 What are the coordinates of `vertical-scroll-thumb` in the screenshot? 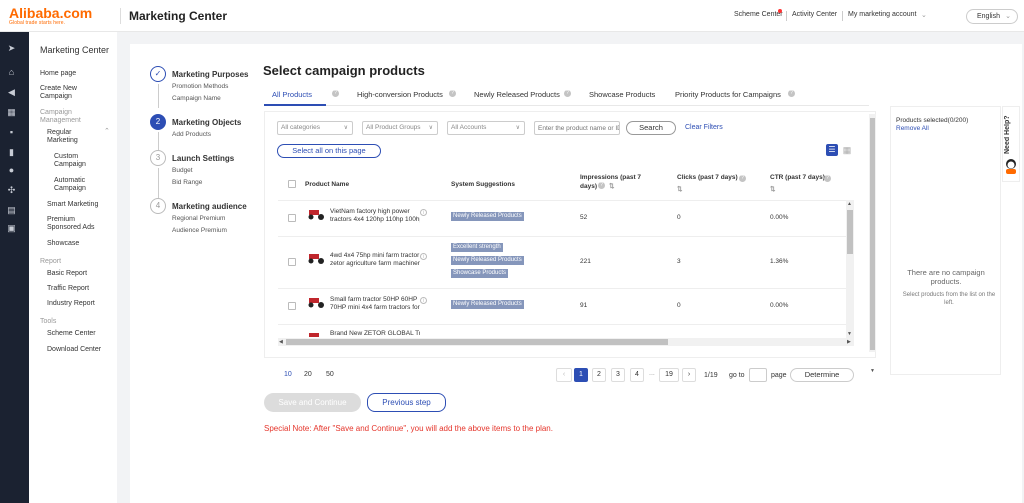 It's located at (850, 232).